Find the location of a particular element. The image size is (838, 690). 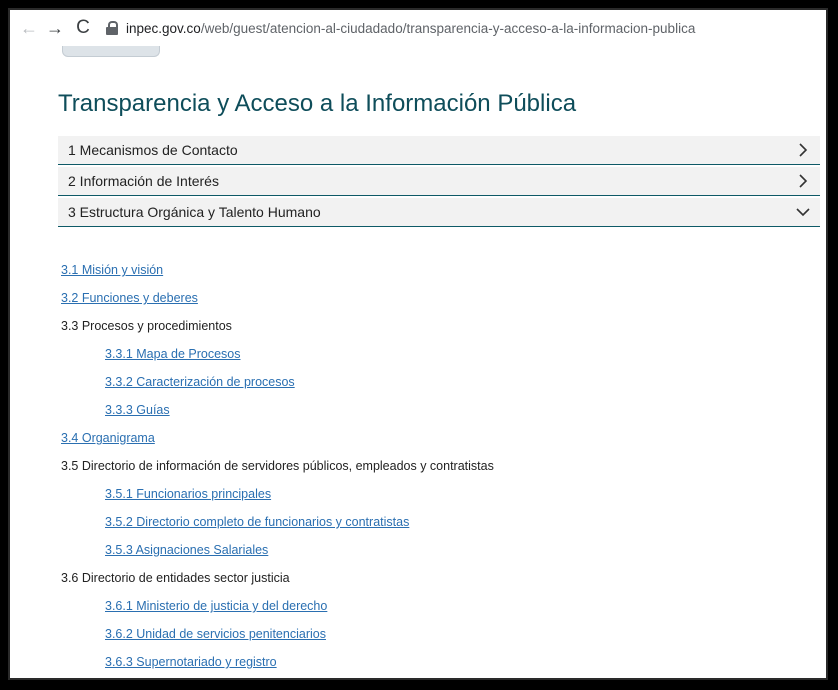

content-link: 3.2 Funciones y deberes is located at coordinates (129, 298).